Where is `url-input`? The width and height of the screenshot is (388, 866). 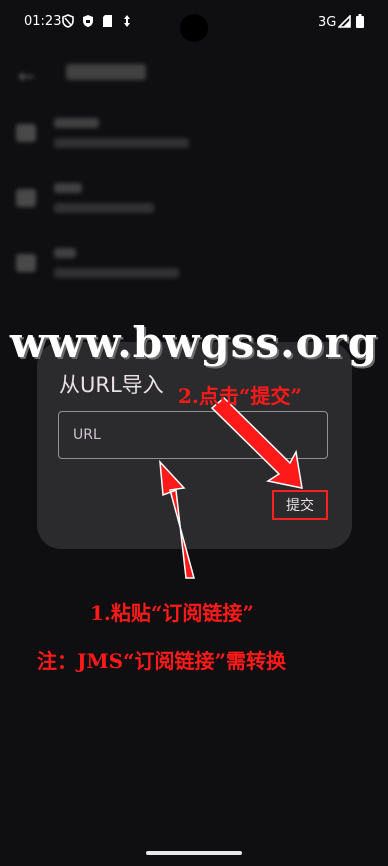 url-input is located at coordinates (193, 435).